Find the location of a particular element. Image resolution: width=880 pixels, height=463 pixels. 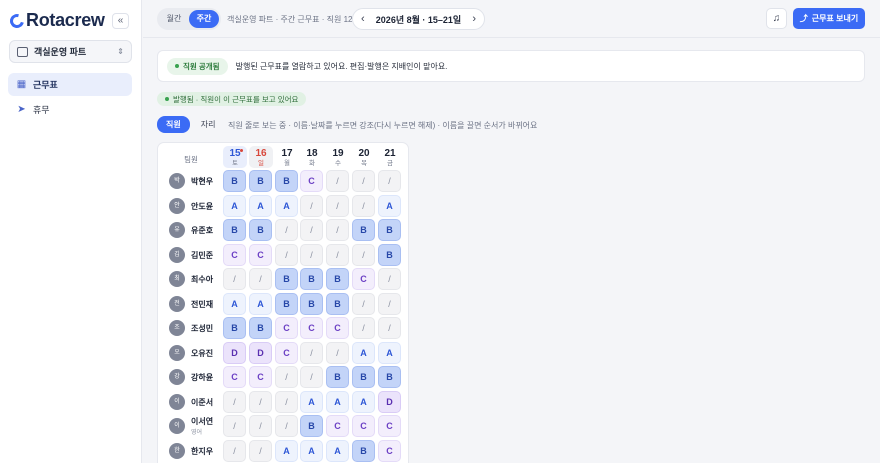

tab-by-position: 자리 is located at coordinates (208, 124).